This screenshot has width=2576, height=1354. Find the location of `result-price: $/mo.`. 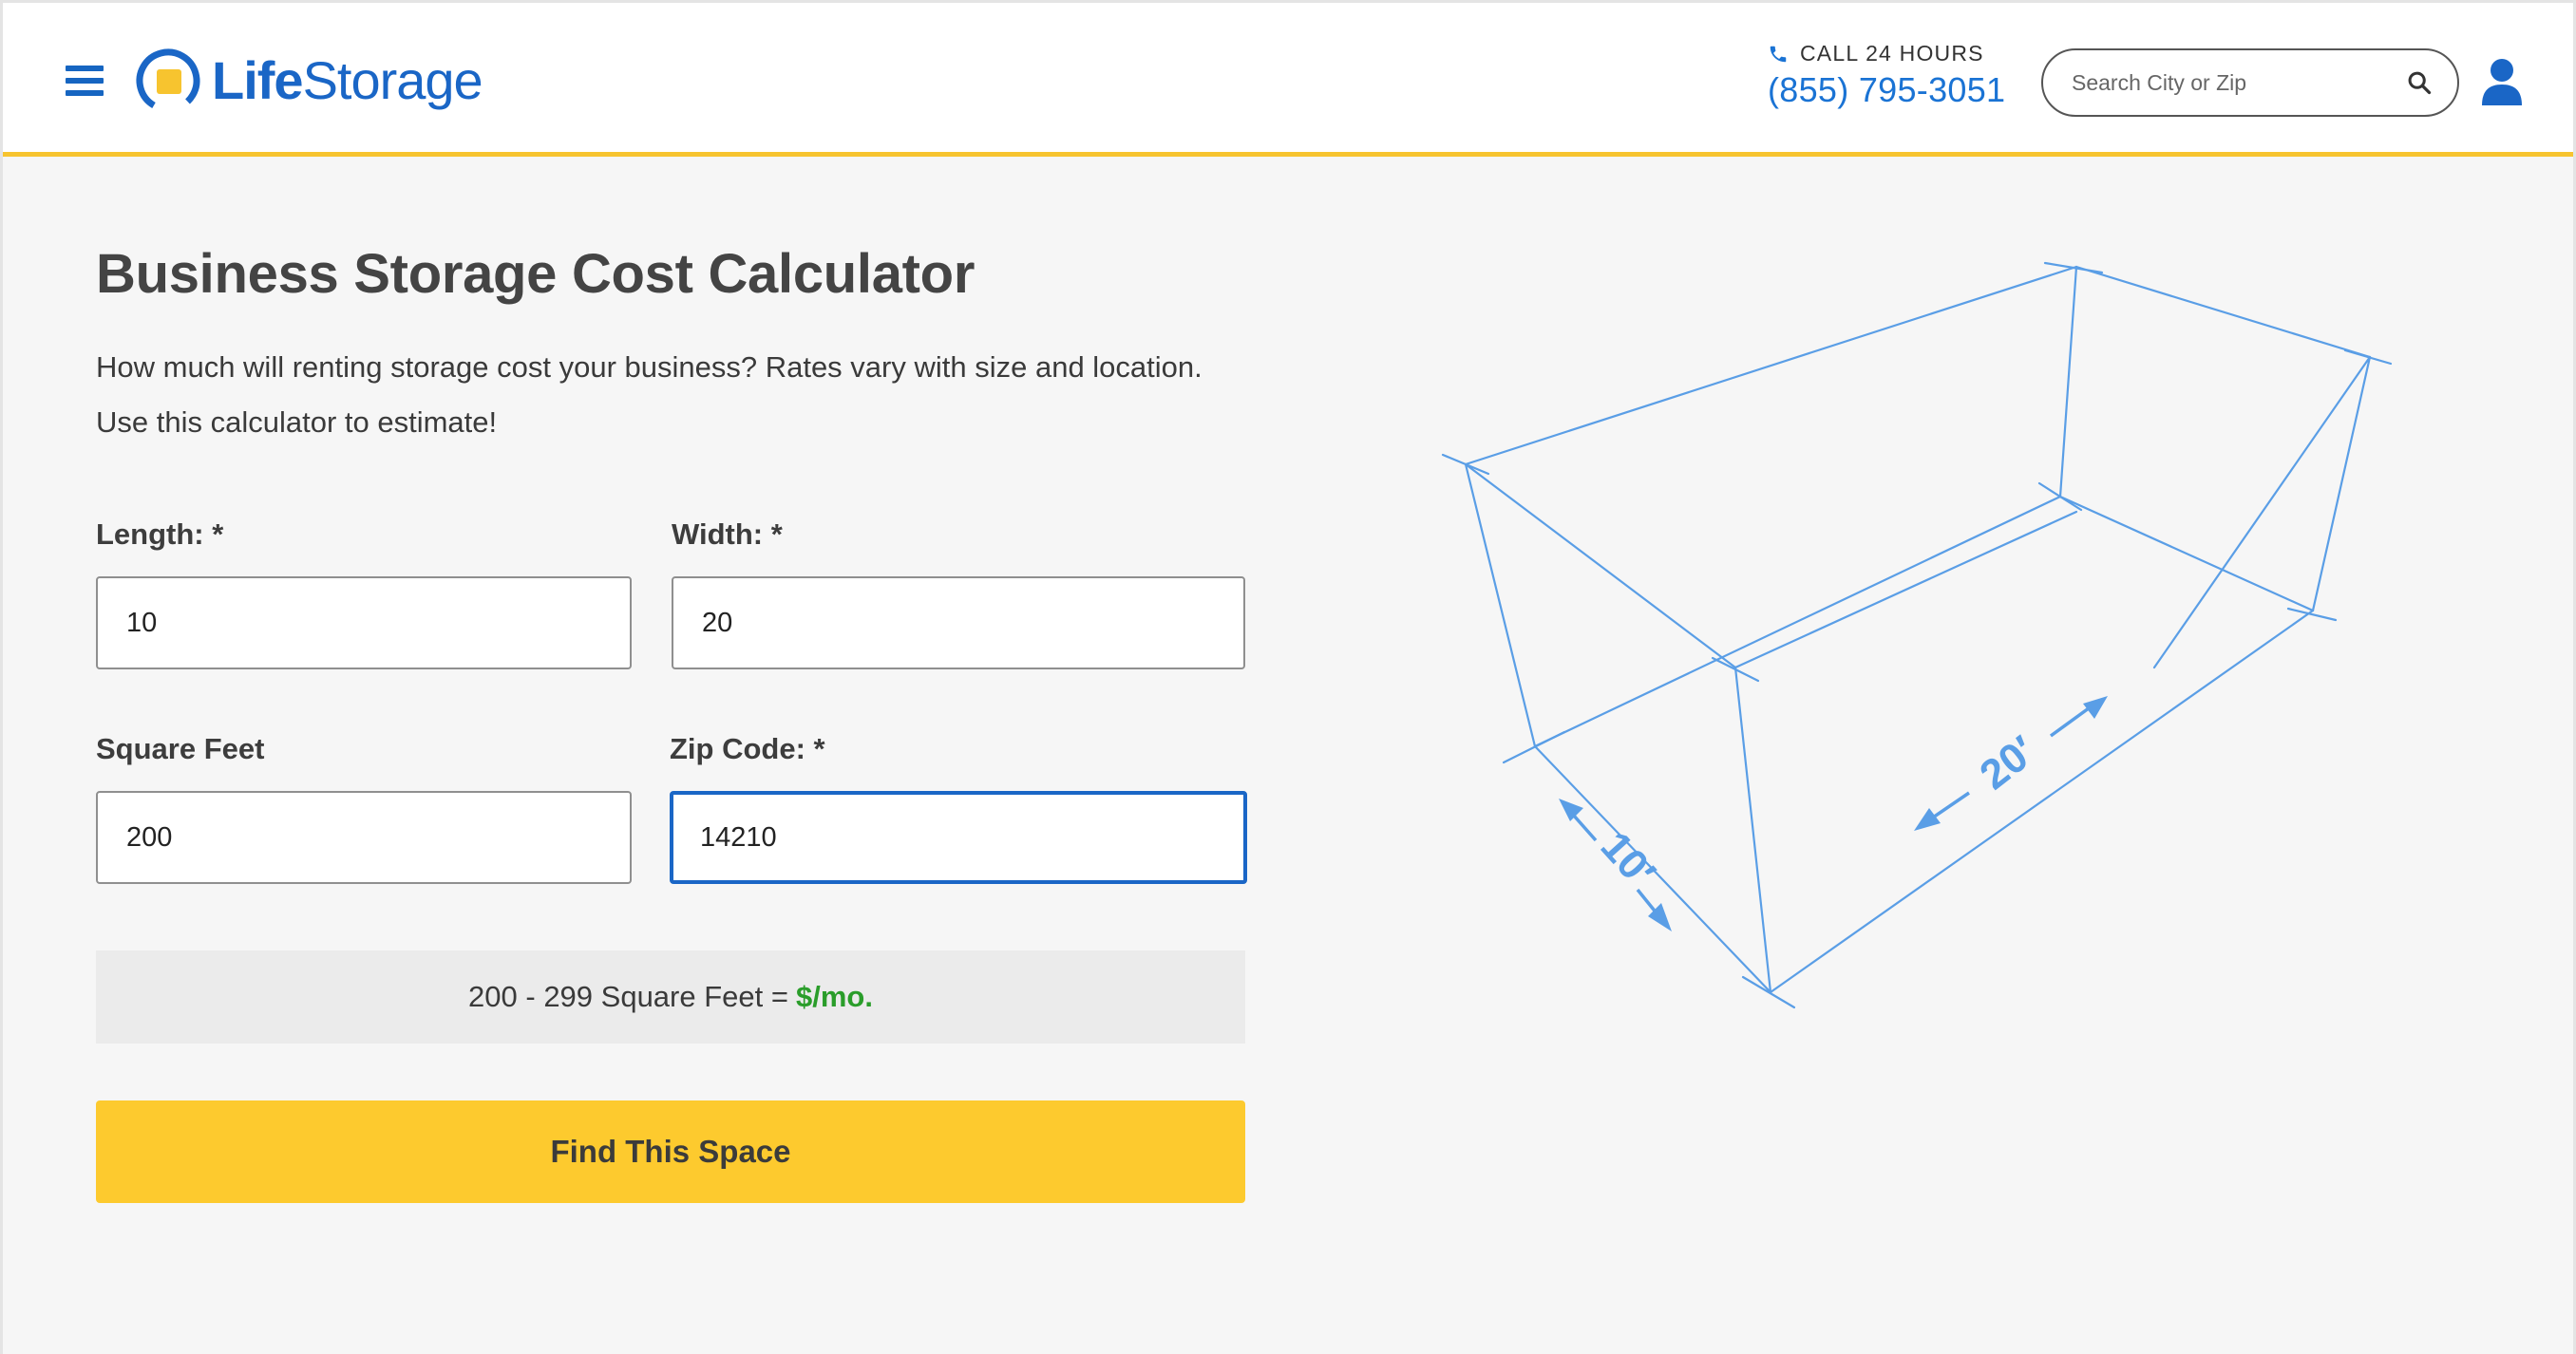

result-price: $/mo. is located at coordinates (834, 996).